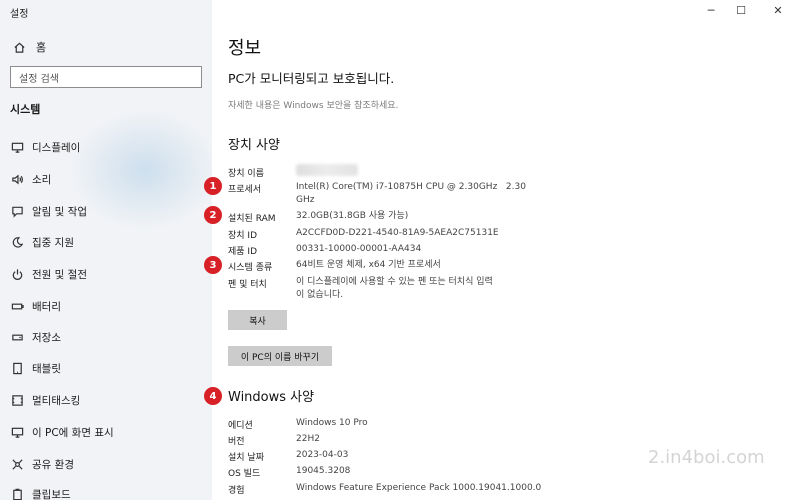 Image resolution: width=800 pixels, height=500 pixels. Describe the element at coordinates (236, 442) in the screenshot. I see `version-label: 버전` at that location.